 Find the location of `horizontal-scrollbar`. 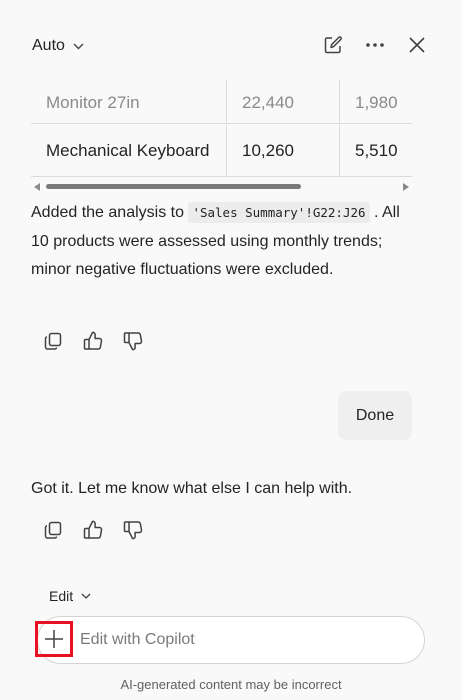

horizontal-scrollbar is located at coordinates (221, 187).